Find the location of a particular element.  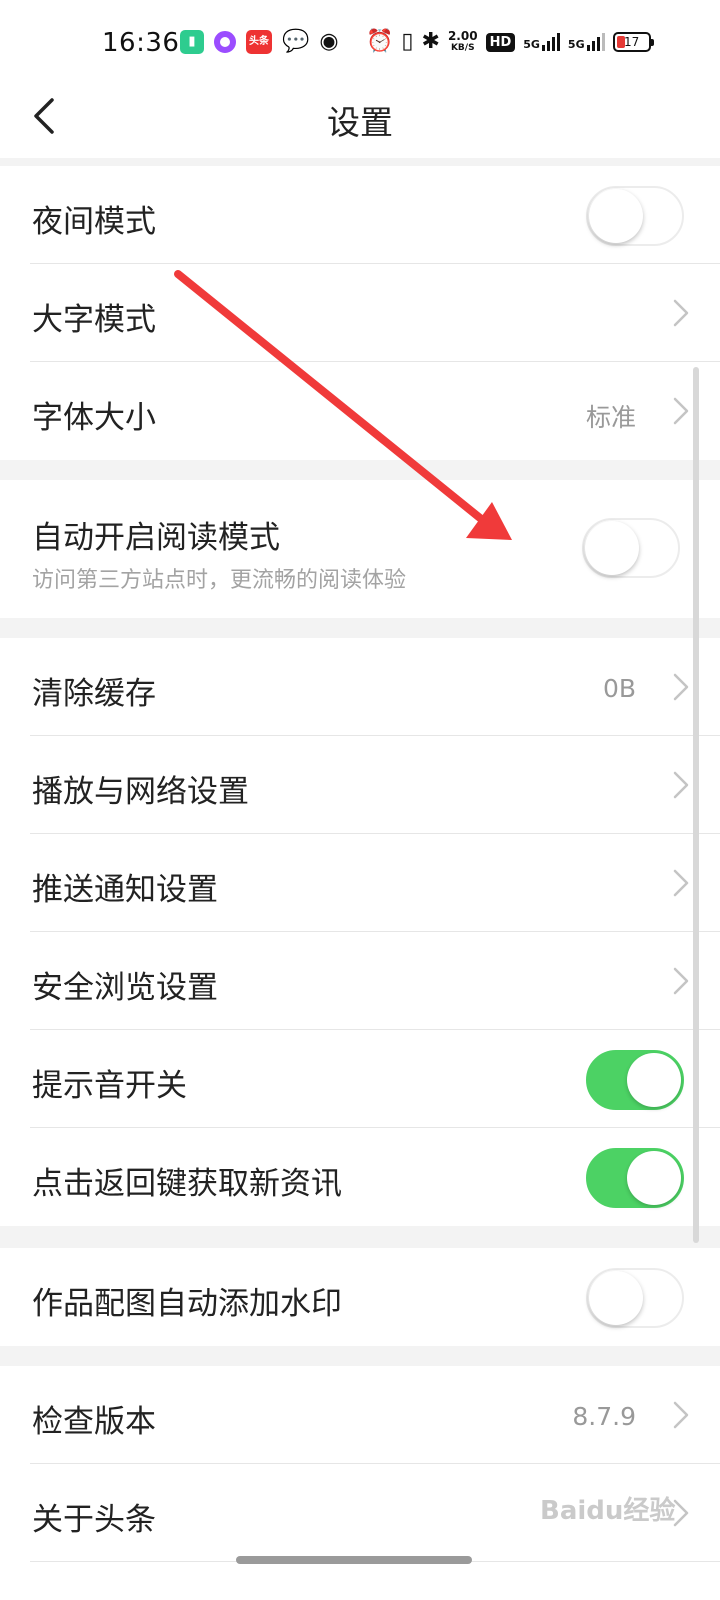

version-value: 8.7.9 is located at coordinates (604, 1416).